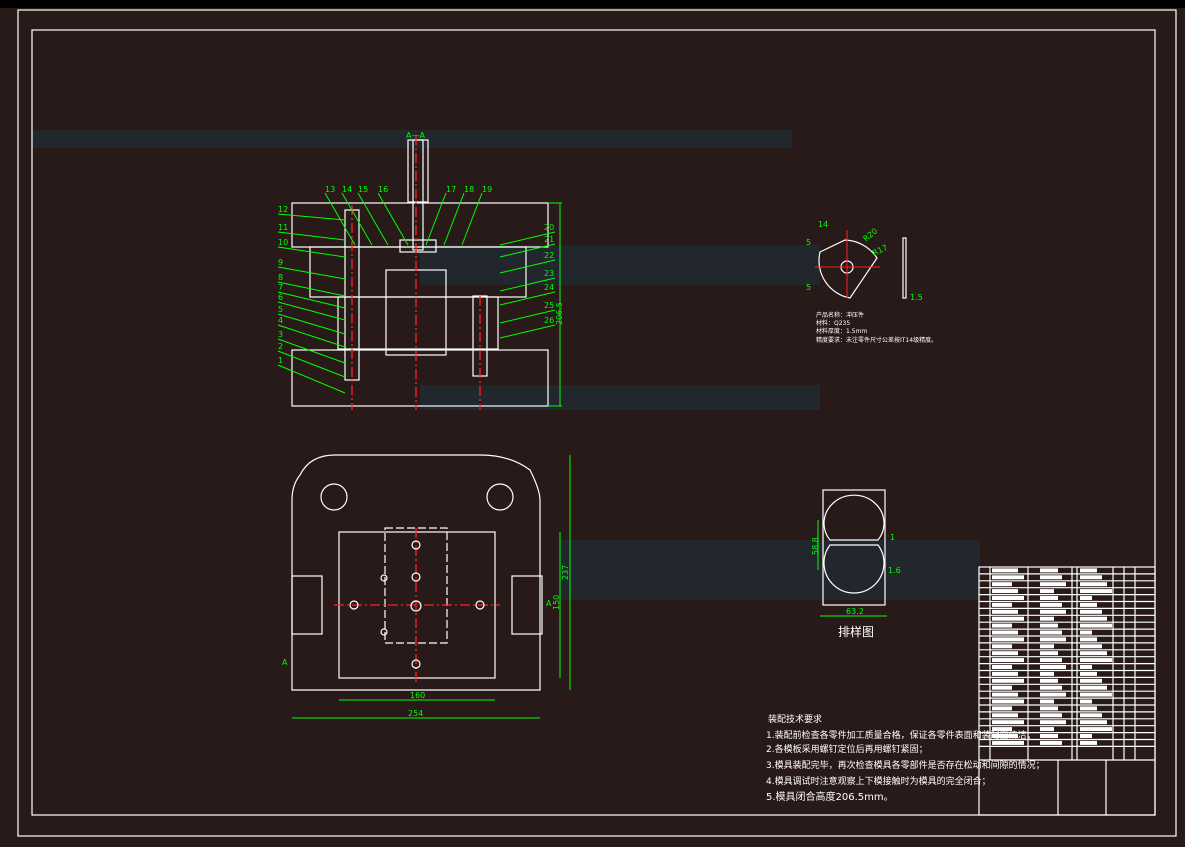 The width and height of the screenshot is (1185, 847). Describe the element at coordinates (451, 189) in the screenshot. I see `part-label: 17` at that location.